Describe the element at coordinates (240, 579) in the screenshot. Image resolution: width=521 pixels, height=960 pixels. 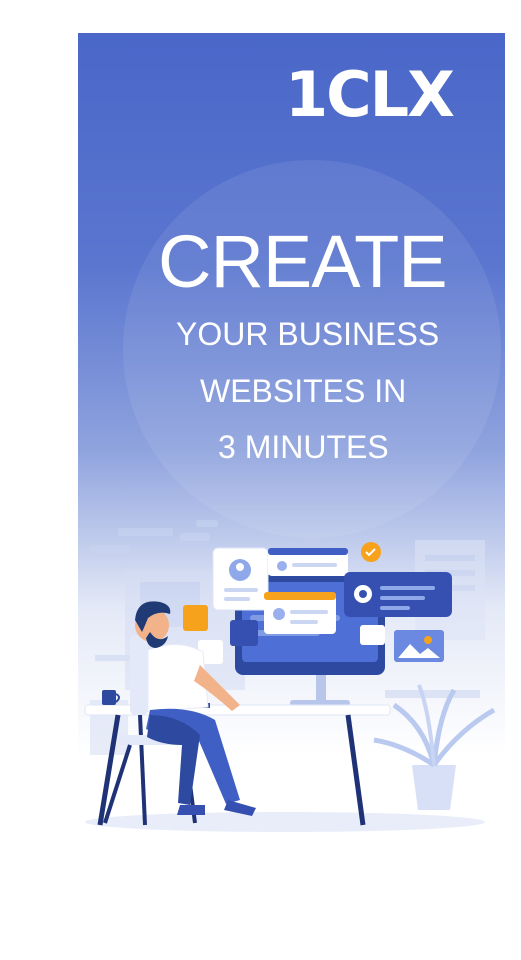
I see `user-card-icon` at that location.